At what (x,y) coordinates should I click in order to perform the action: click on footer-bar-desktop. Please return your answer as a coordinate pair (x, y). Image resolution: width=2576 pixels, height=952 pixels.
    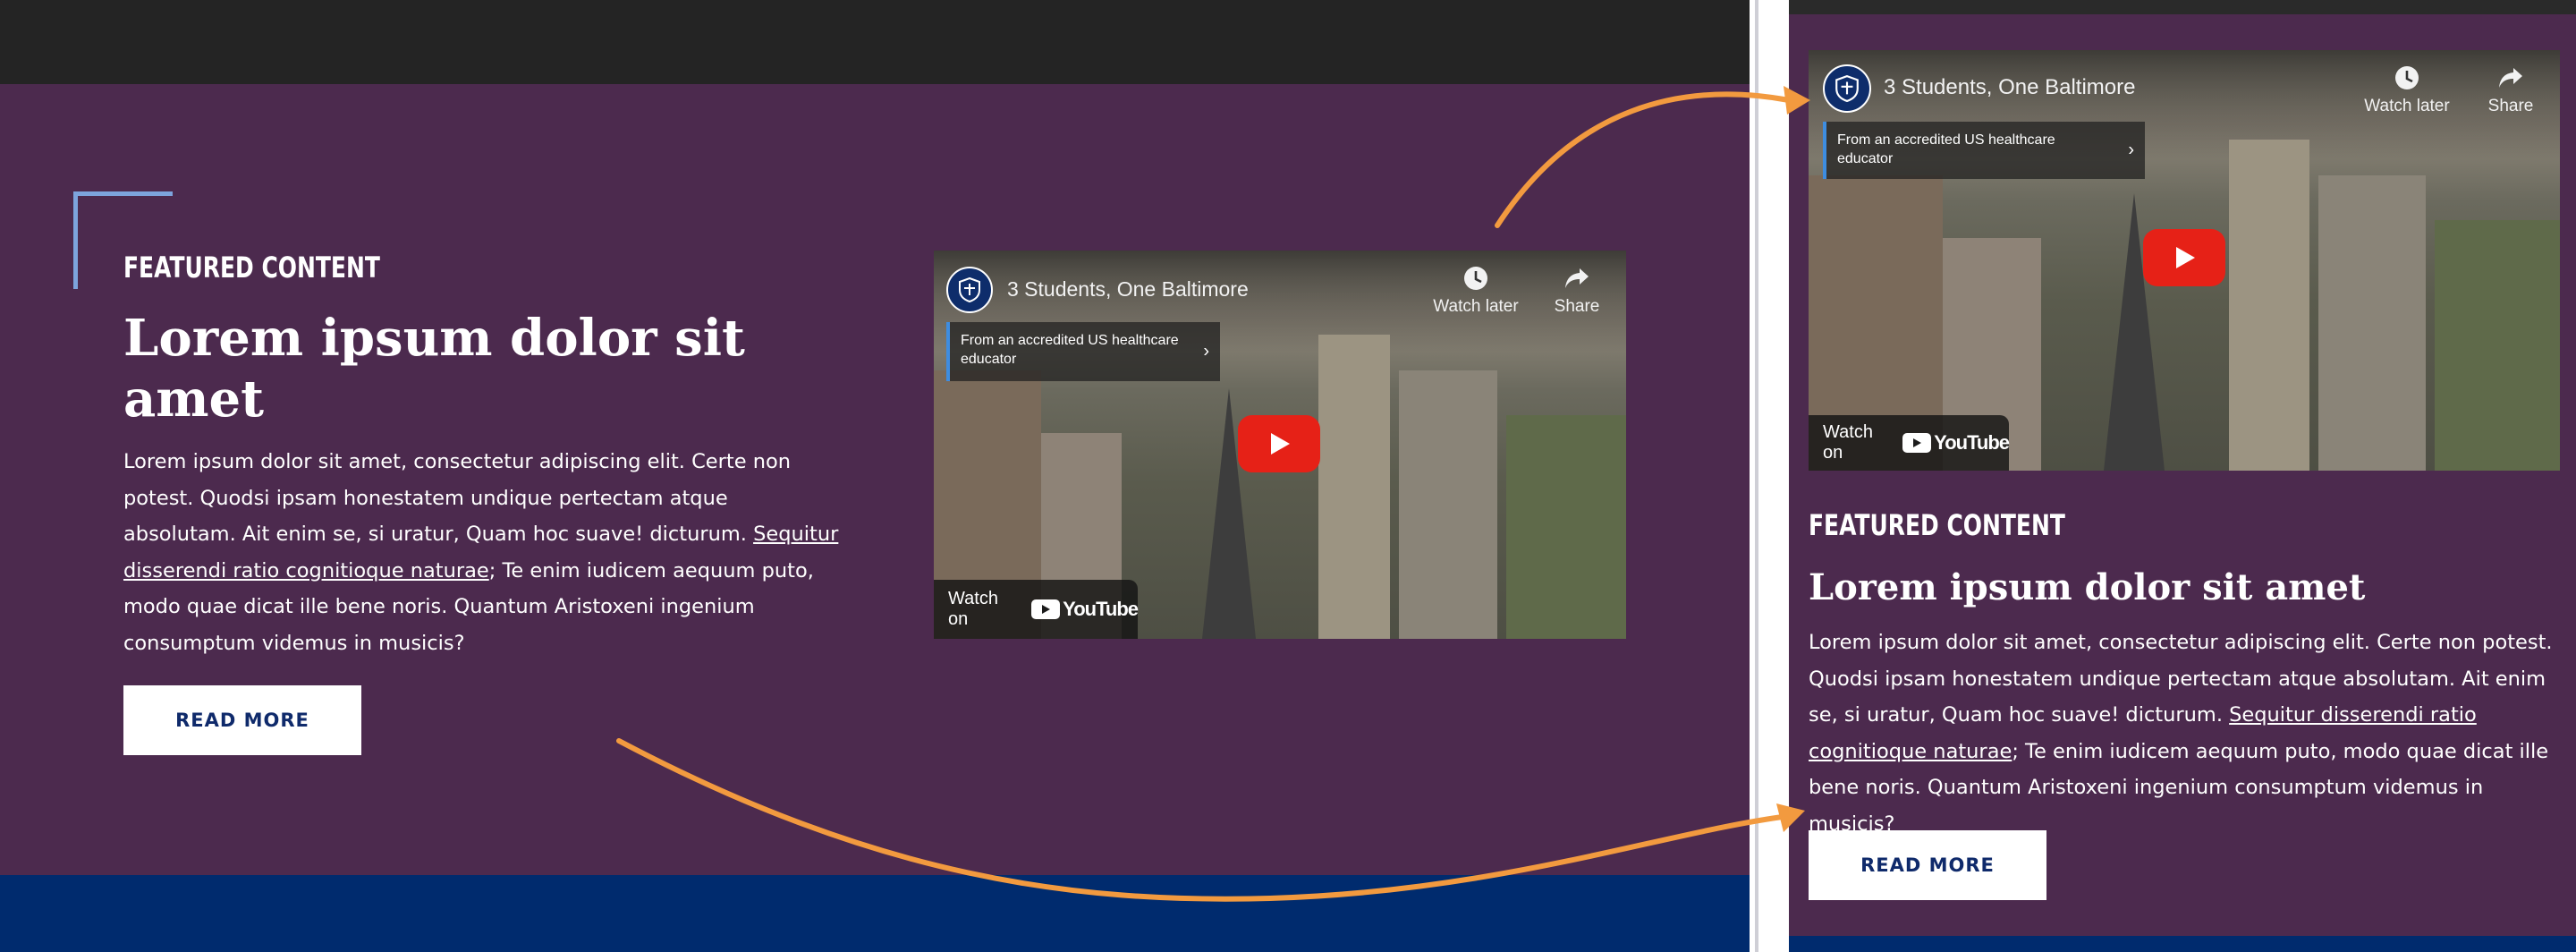
    Looking at the image, I should click on (875, 913).